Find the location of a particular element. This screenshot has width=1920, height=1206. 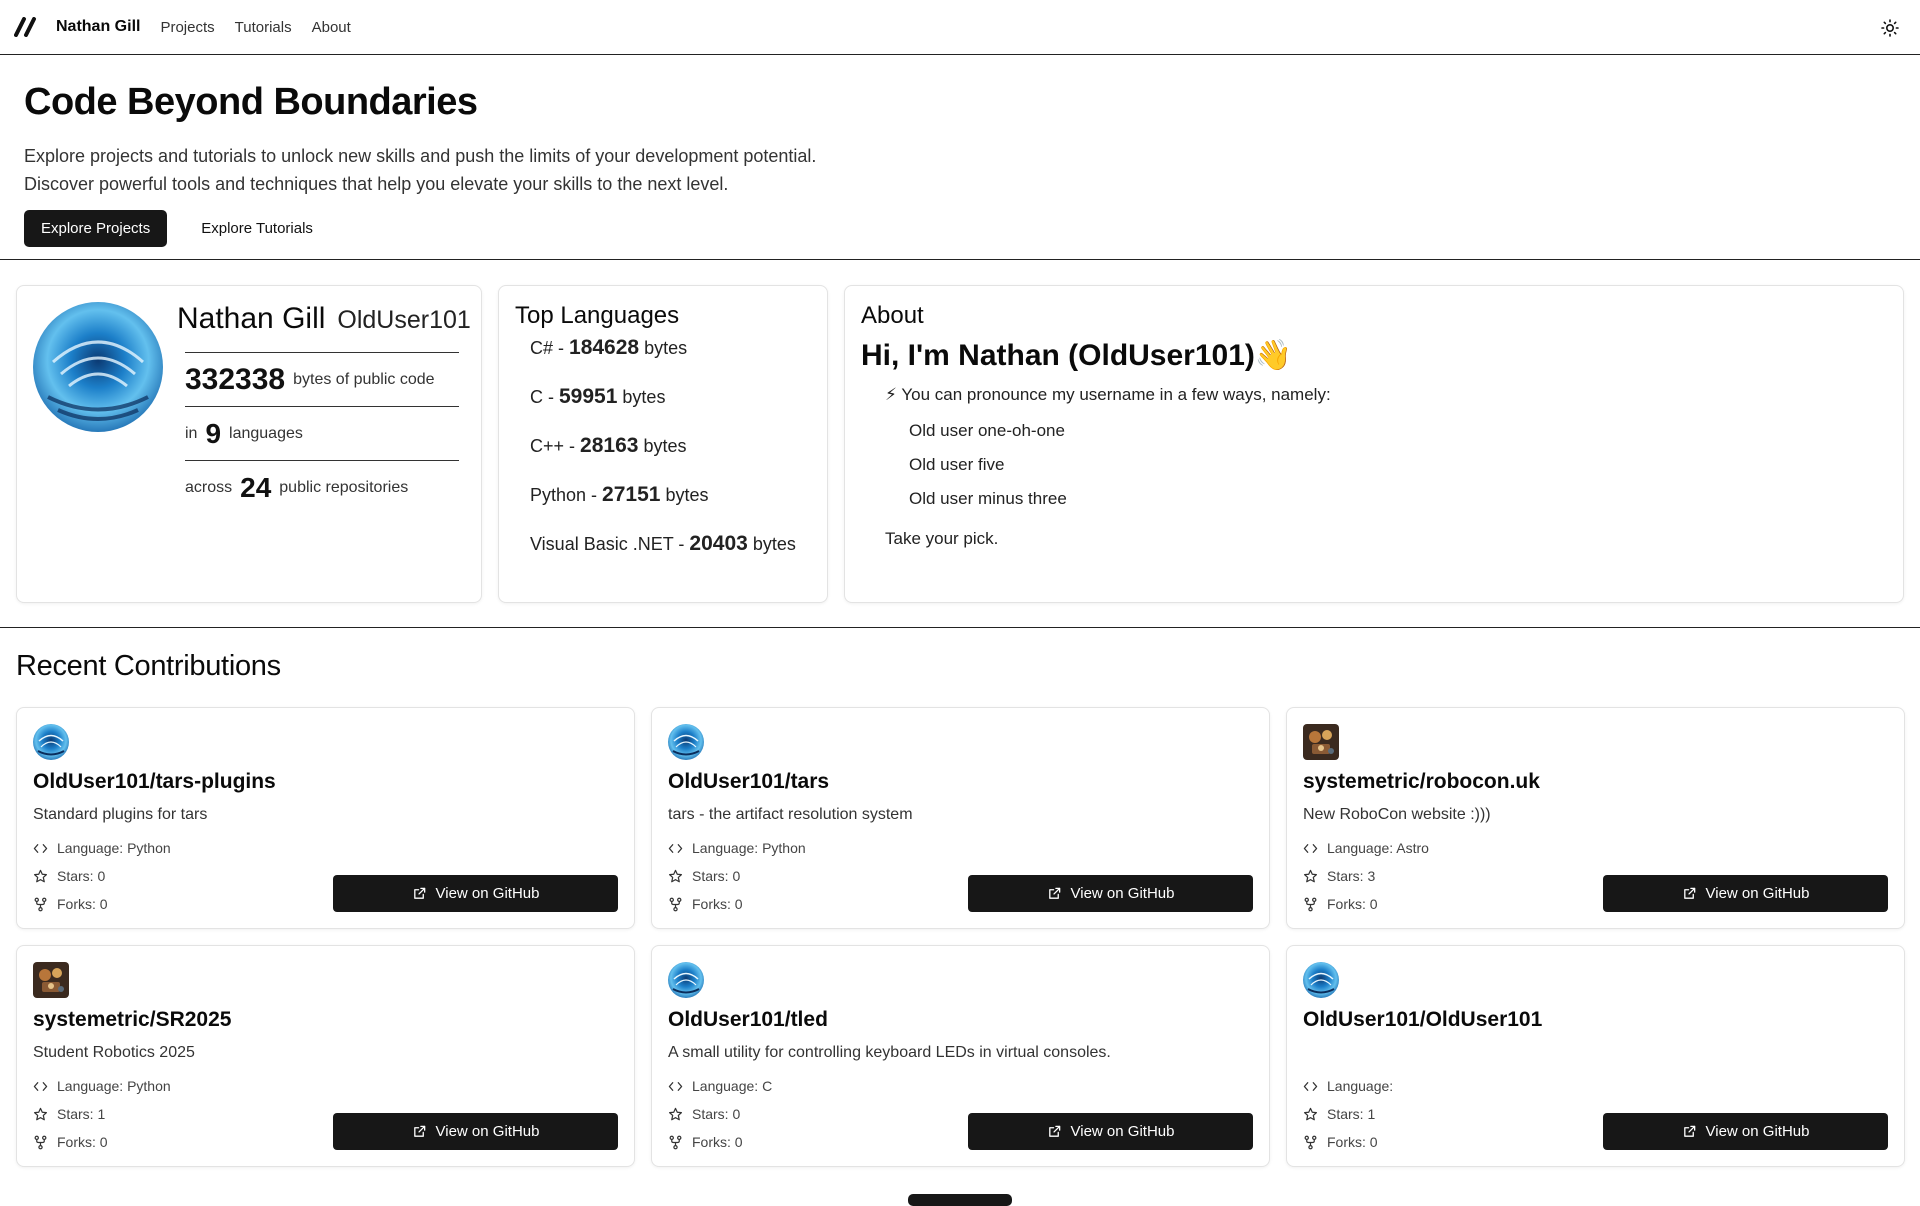

language-name: C is located at coordinates (536, 397).